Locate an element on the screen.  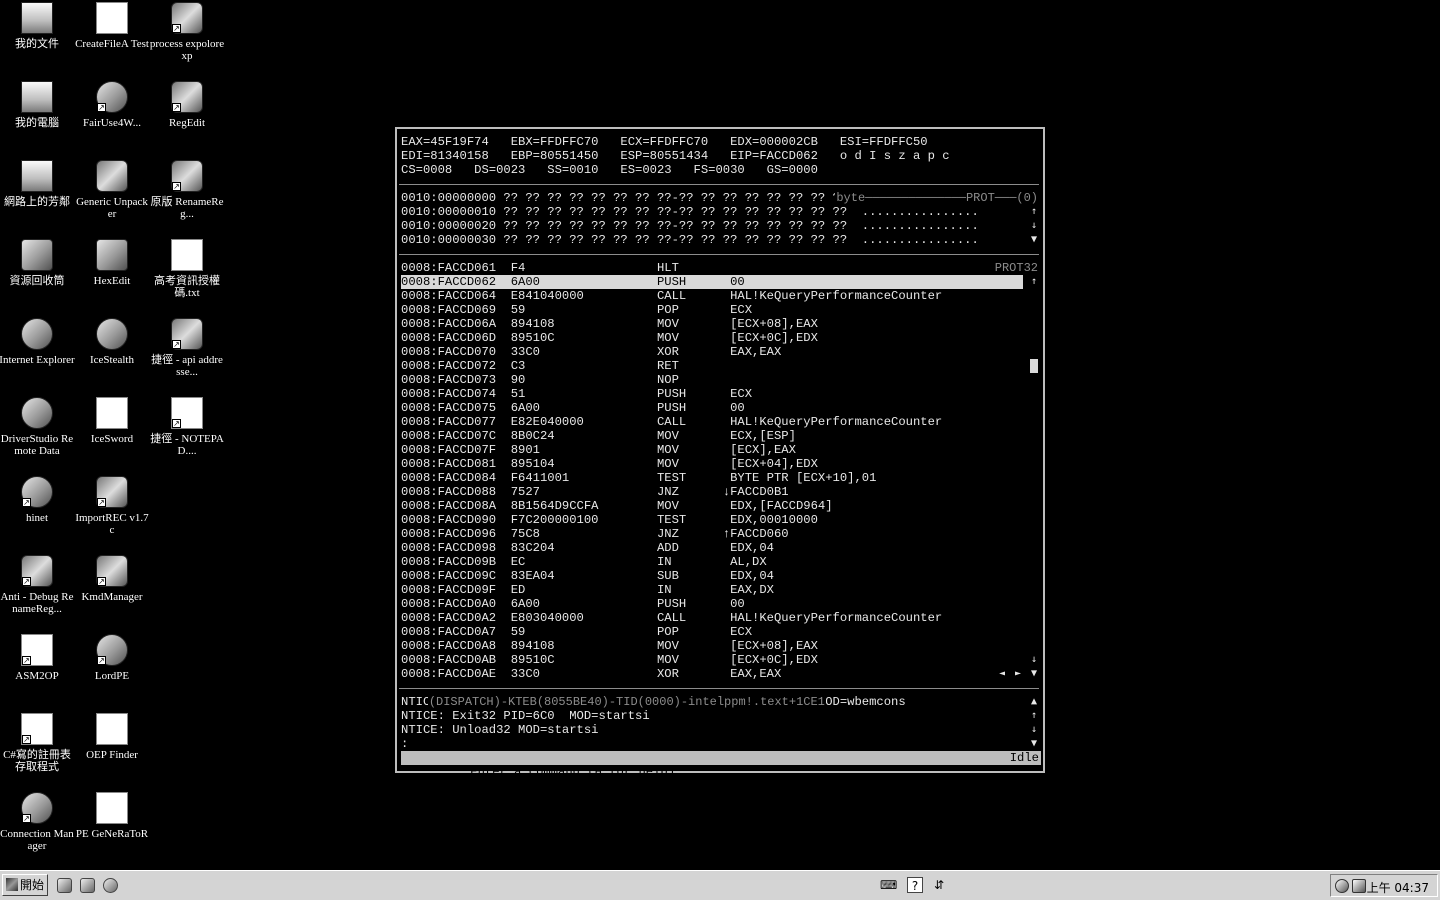
code-line: 0008:FACCD09B EC IN AL,DX is located at coordinates (584, 562).